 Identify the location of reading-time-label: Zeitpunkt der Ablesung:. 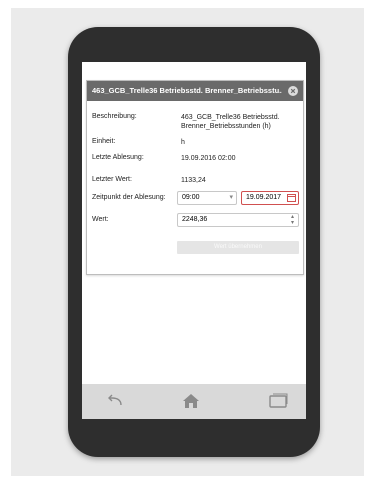
(129, 197).